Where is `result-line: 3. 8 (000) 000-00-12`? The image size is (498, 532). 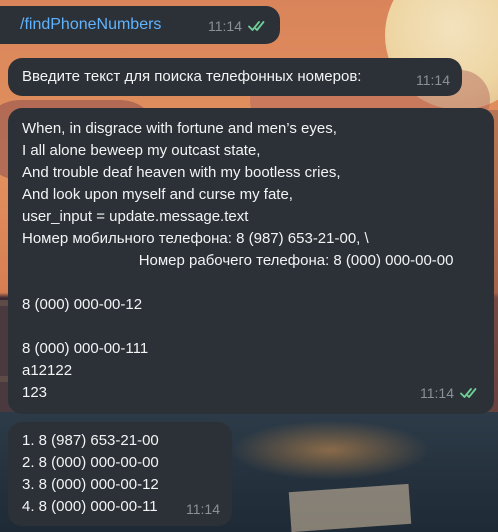 result-line: 3. 8 (000) 000-00-12 is located at coordinates (90, 484).